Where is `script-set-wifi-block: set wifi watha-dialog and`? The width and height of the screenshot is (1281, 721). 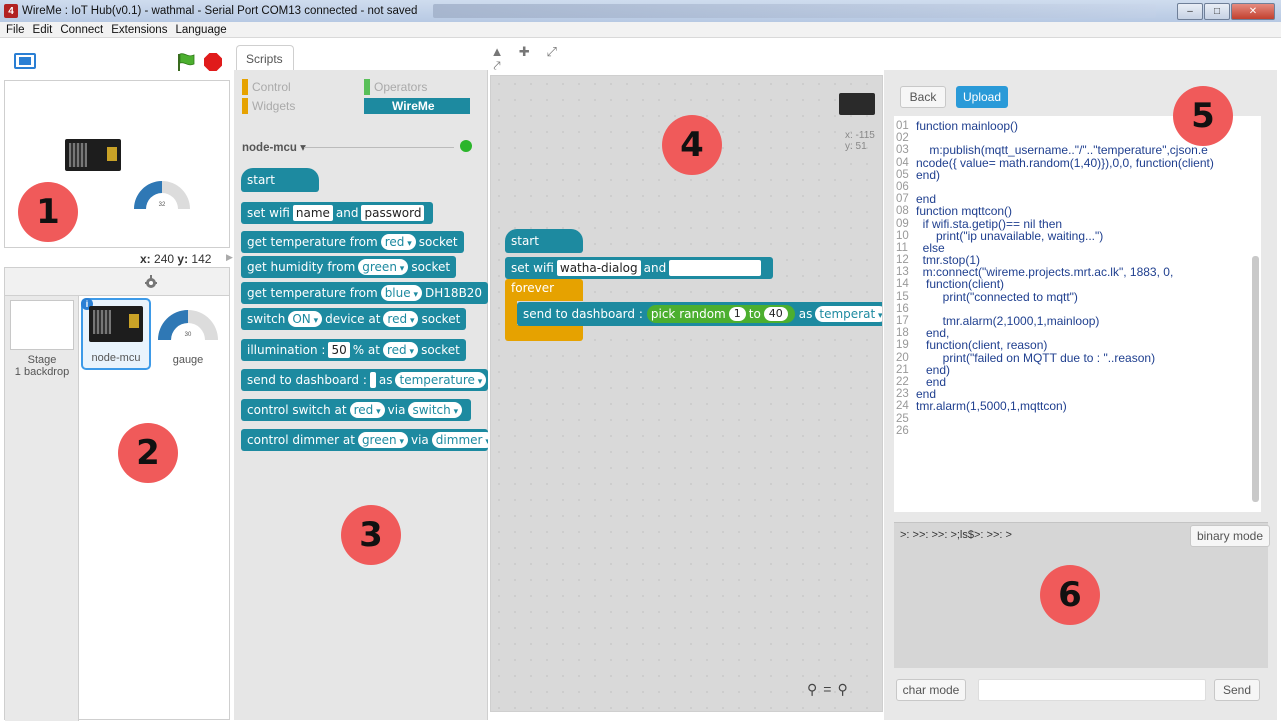
script-set-wifi-block: set wifi watha-dialog and is located at coordinates (639, 268).